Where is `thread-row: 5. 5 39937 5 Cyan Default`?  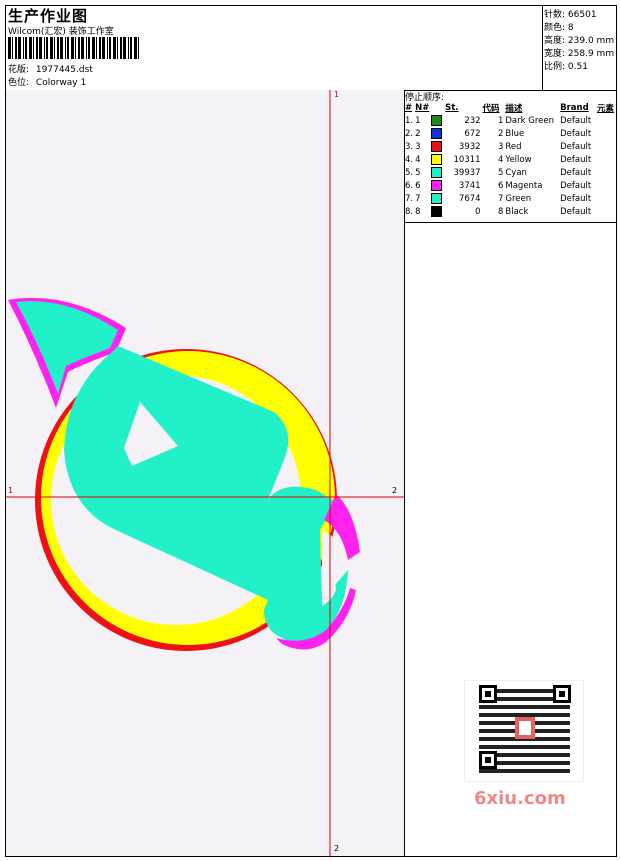 thread-row: 5. 5 39937 5 Cyan Default is located at coordinates (509, 172).